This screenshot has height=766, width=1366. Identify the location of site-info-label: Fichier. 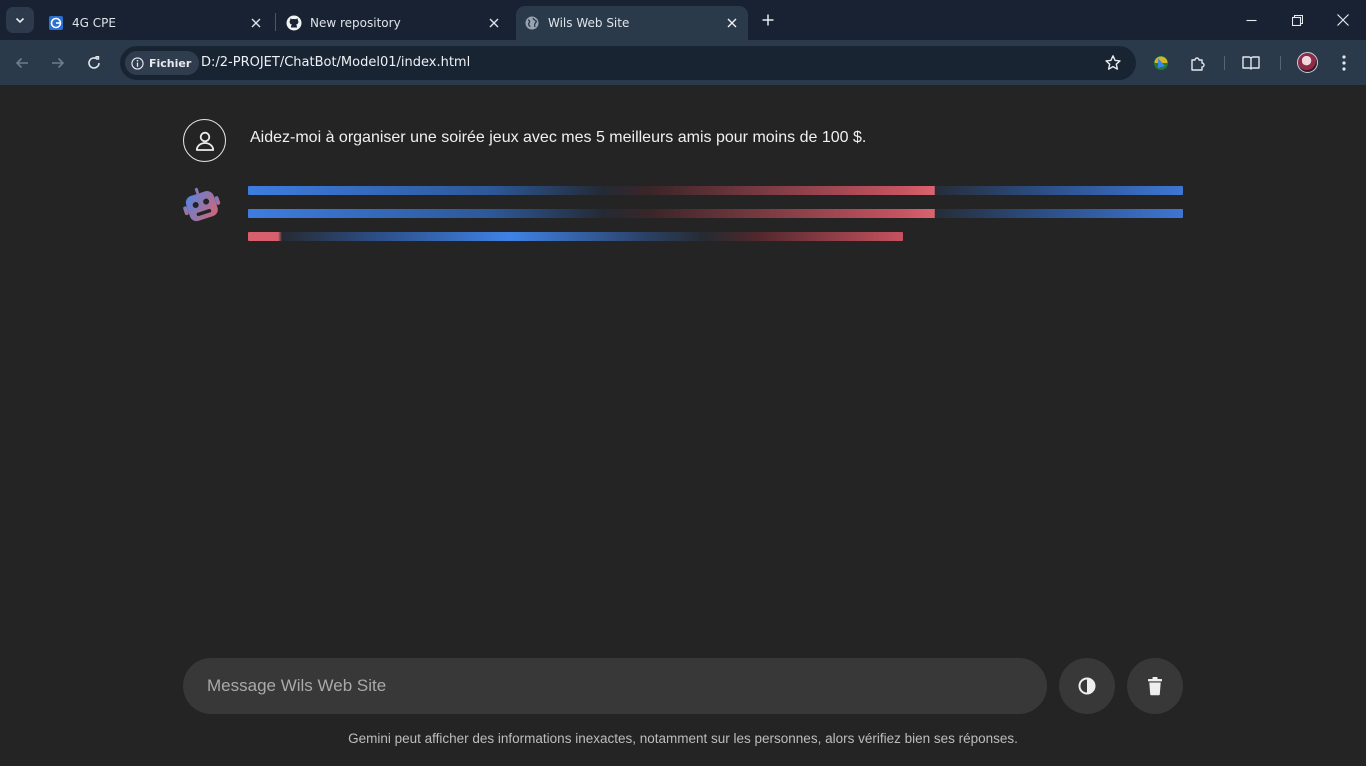
(170, 63).